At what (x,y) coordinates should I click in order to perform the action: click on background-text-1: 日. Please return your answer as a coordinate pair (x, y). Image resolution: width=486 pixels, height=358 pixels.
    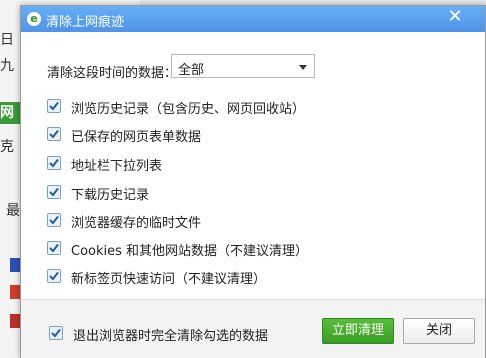
    Looking at the image, I should click on (7, 40).